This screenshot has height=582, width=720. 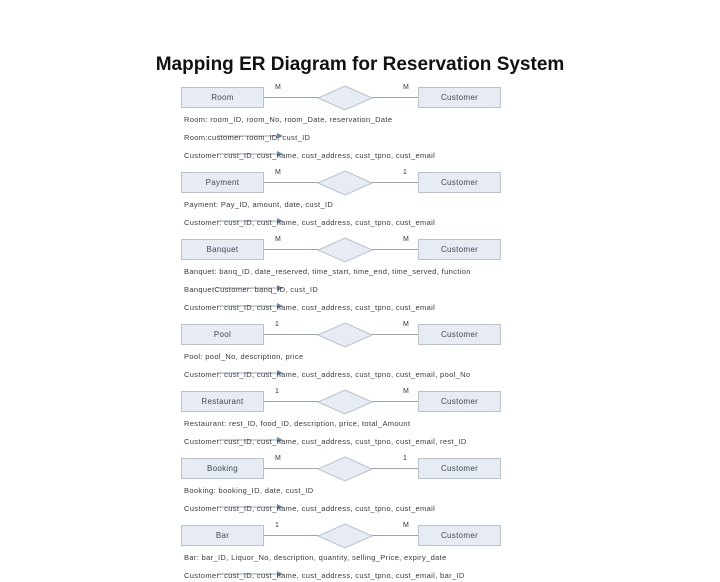 I want to click on schema-line: Booking: booking_ID, date, cust_ID, so click(x=249, y=490).